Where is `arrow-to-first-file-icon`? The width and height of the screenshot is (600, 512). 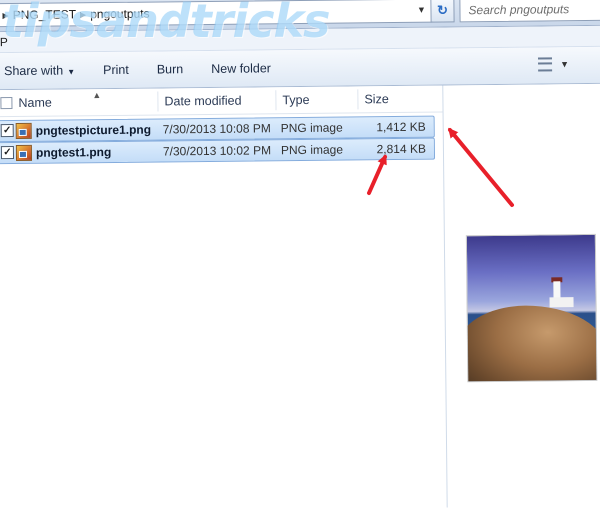 arrow-to-first-file-icon is located at coordinates (481, 167).